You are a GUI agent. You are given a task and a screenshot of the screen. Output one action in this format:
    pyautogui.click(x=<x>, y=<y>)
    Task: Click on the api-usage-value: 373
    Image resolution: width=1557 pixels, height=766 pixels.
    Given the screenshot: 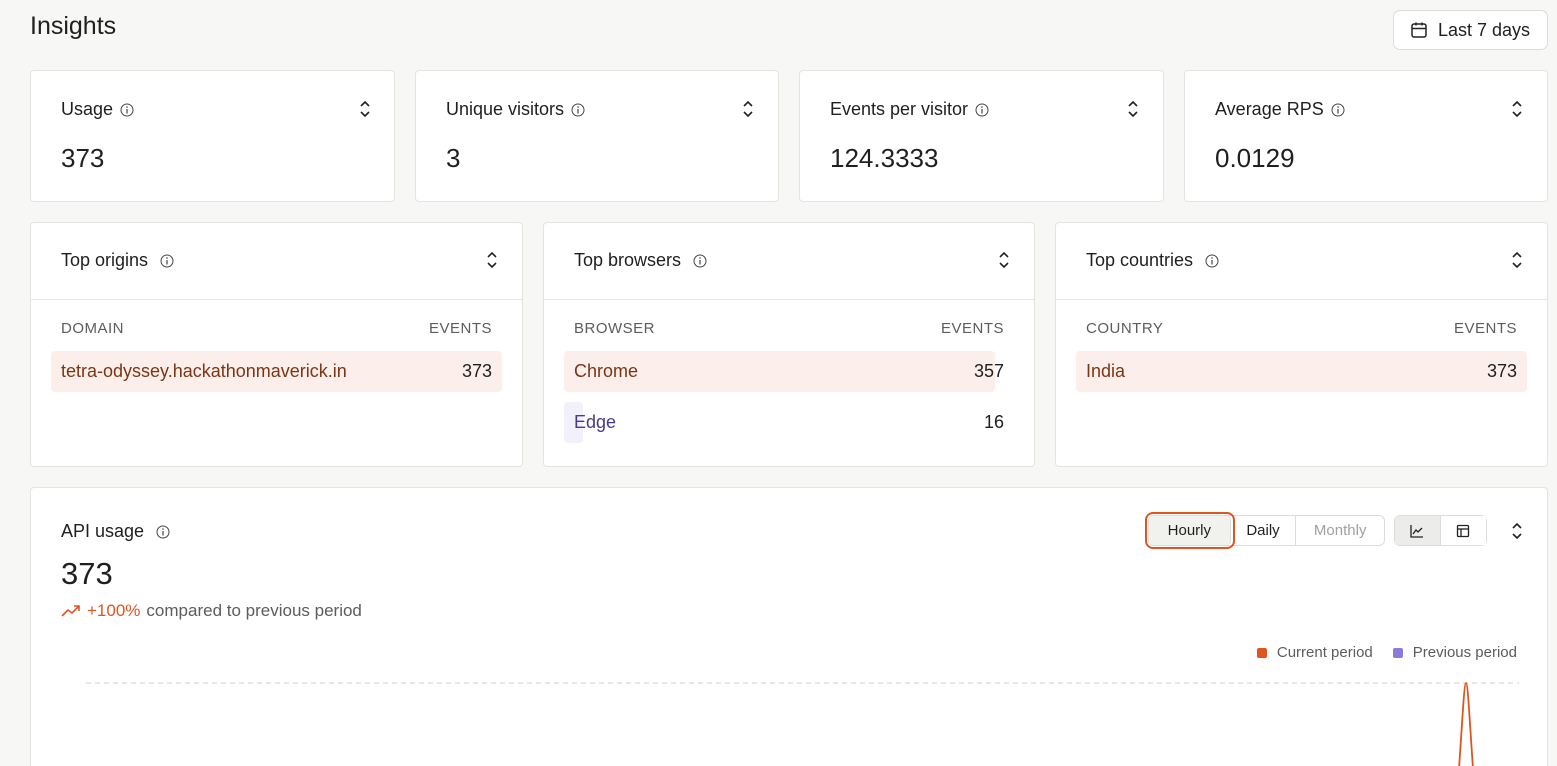 What is the action you would take?
    pyautogui.click(x=87, y=573)
    